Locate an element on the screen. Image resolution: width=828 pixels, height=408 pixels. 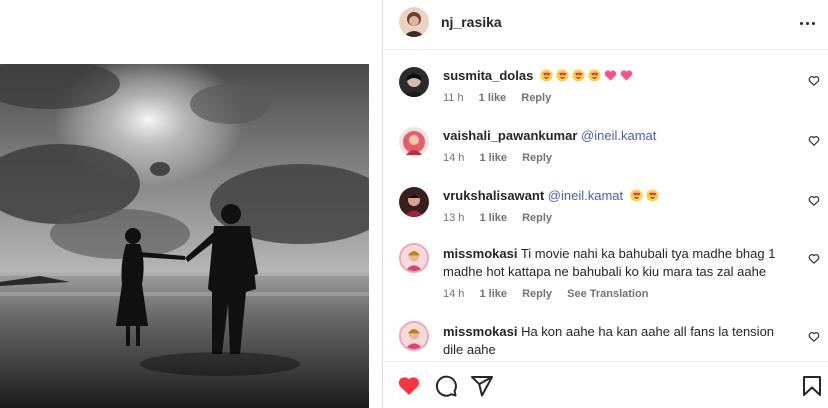
comment-meta: 13 h 1 like Reply is located at coordinates (503, 218).